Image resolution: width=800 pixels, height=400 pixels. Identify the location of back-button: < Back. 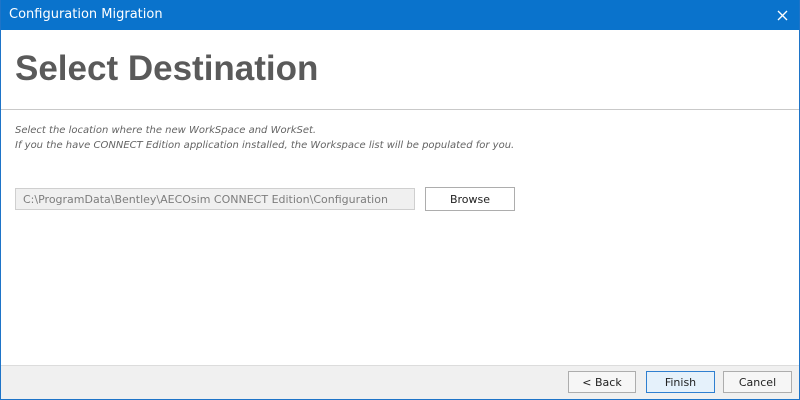
(602, 382).